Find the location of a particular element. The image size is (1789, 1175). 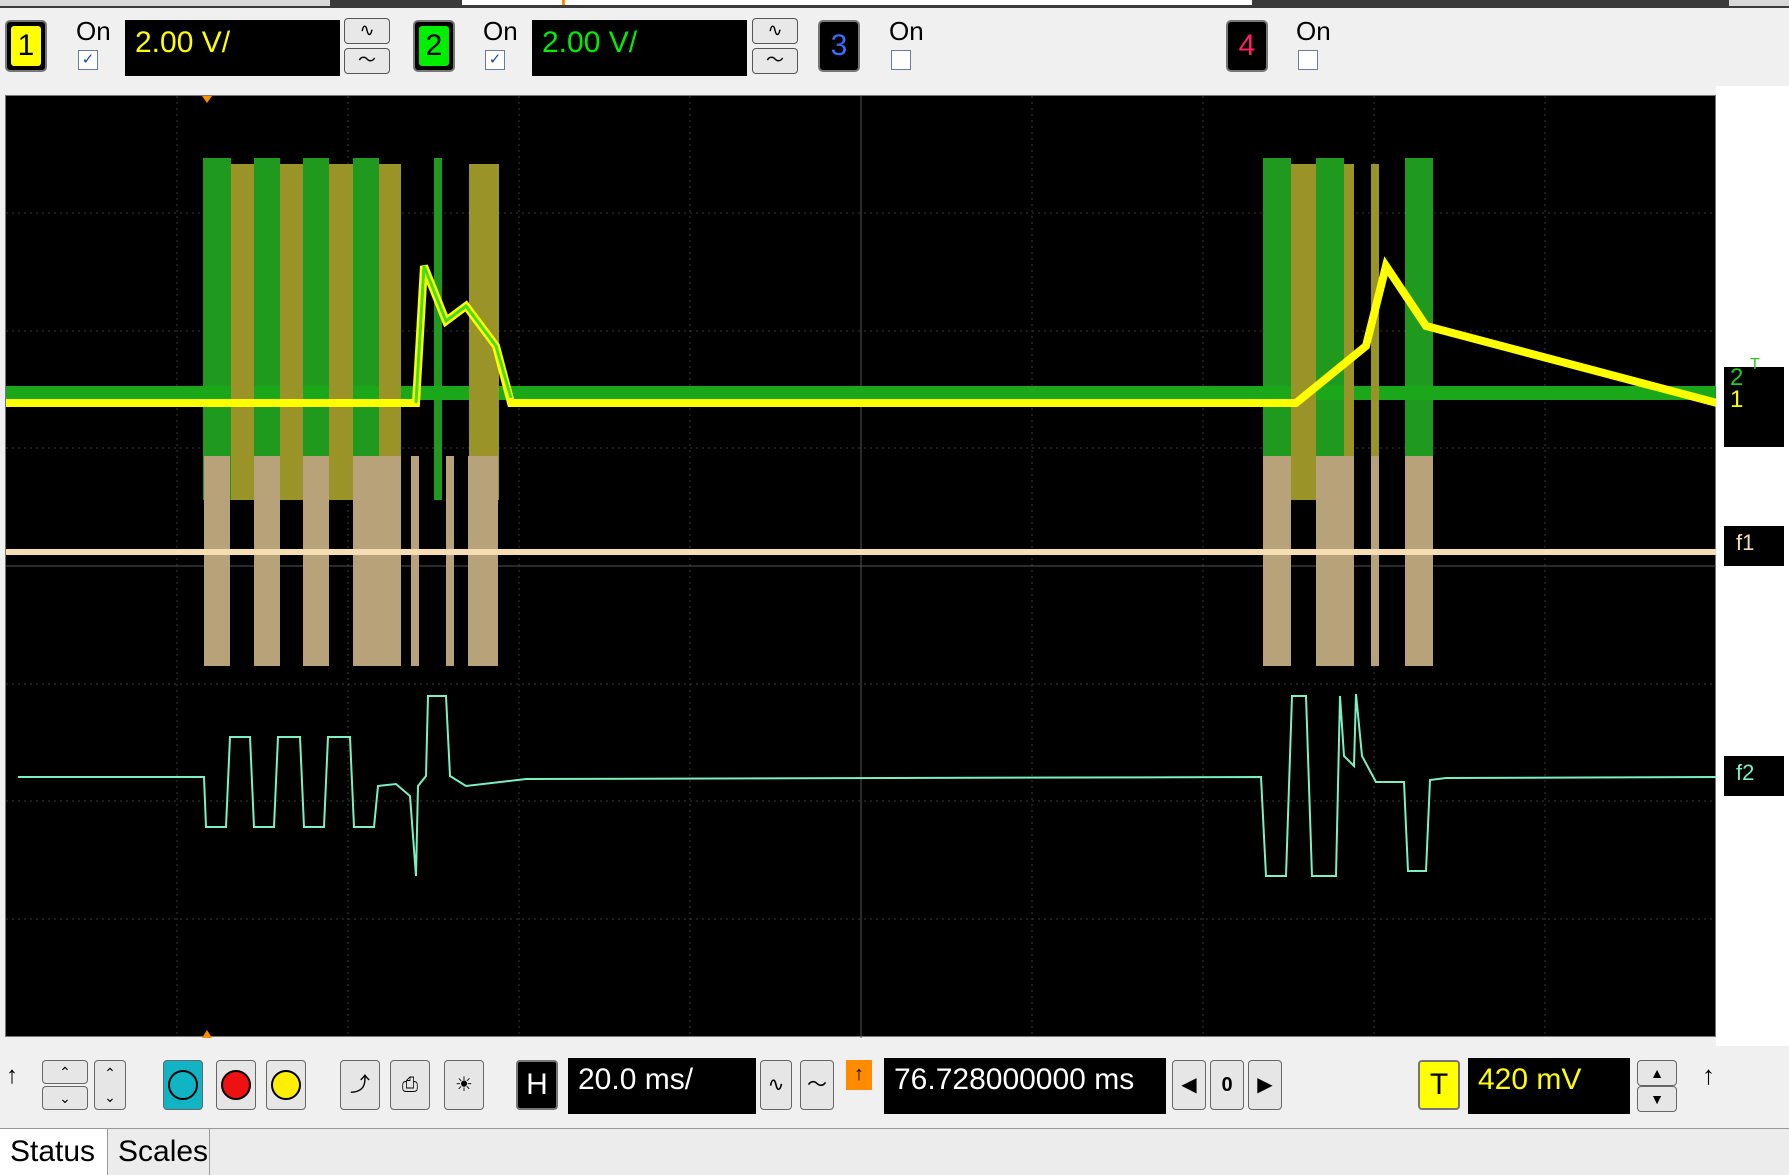

channel-1-button: 1 is located at coordinates (26, 46).